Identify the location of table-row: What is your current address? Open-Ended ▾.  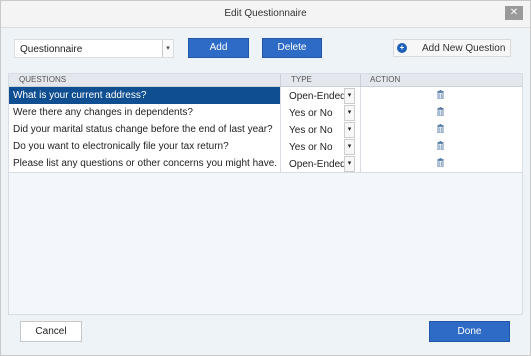
(265, 96).